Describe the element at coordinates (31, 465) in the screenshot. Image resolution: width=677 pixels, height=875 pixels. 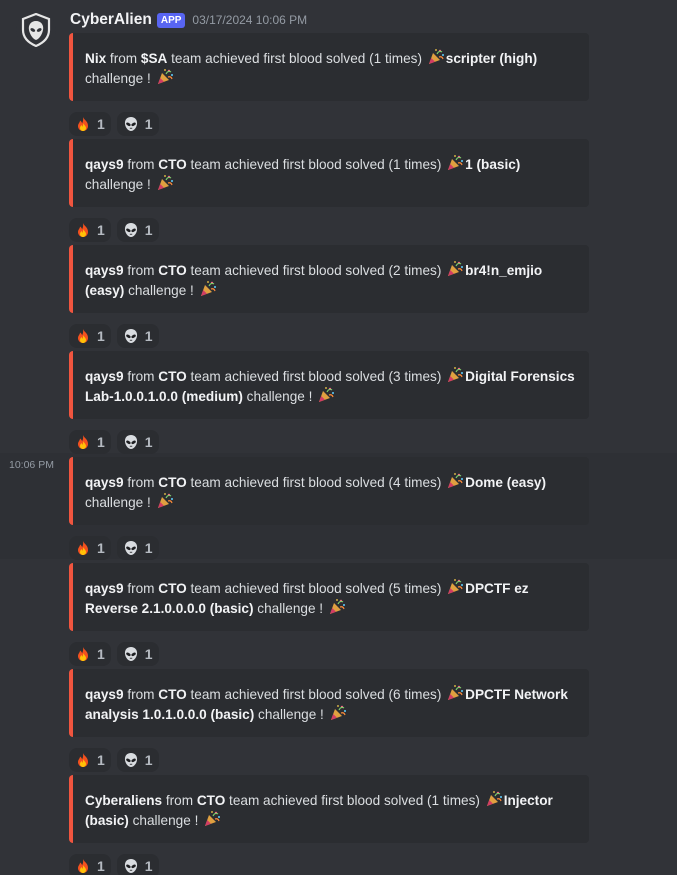
I see `hover-timestamp: 10:06 PM` at that location.